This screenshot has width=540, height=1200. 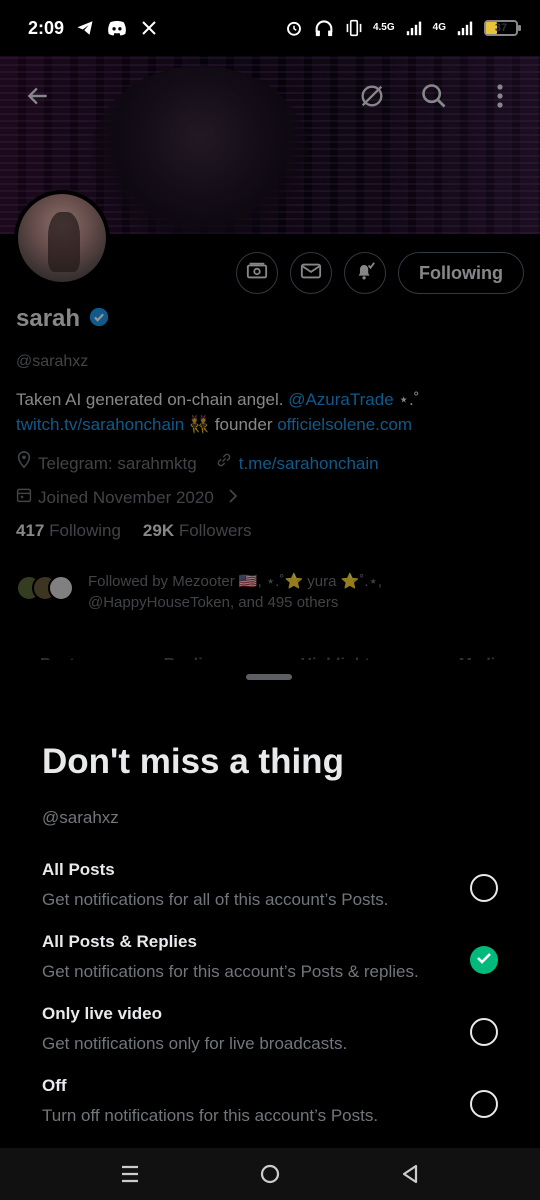 What do you see at coordinates (45, 588) in the screenshot?
I see `follower-avatars` at bounding box center [45, 588].